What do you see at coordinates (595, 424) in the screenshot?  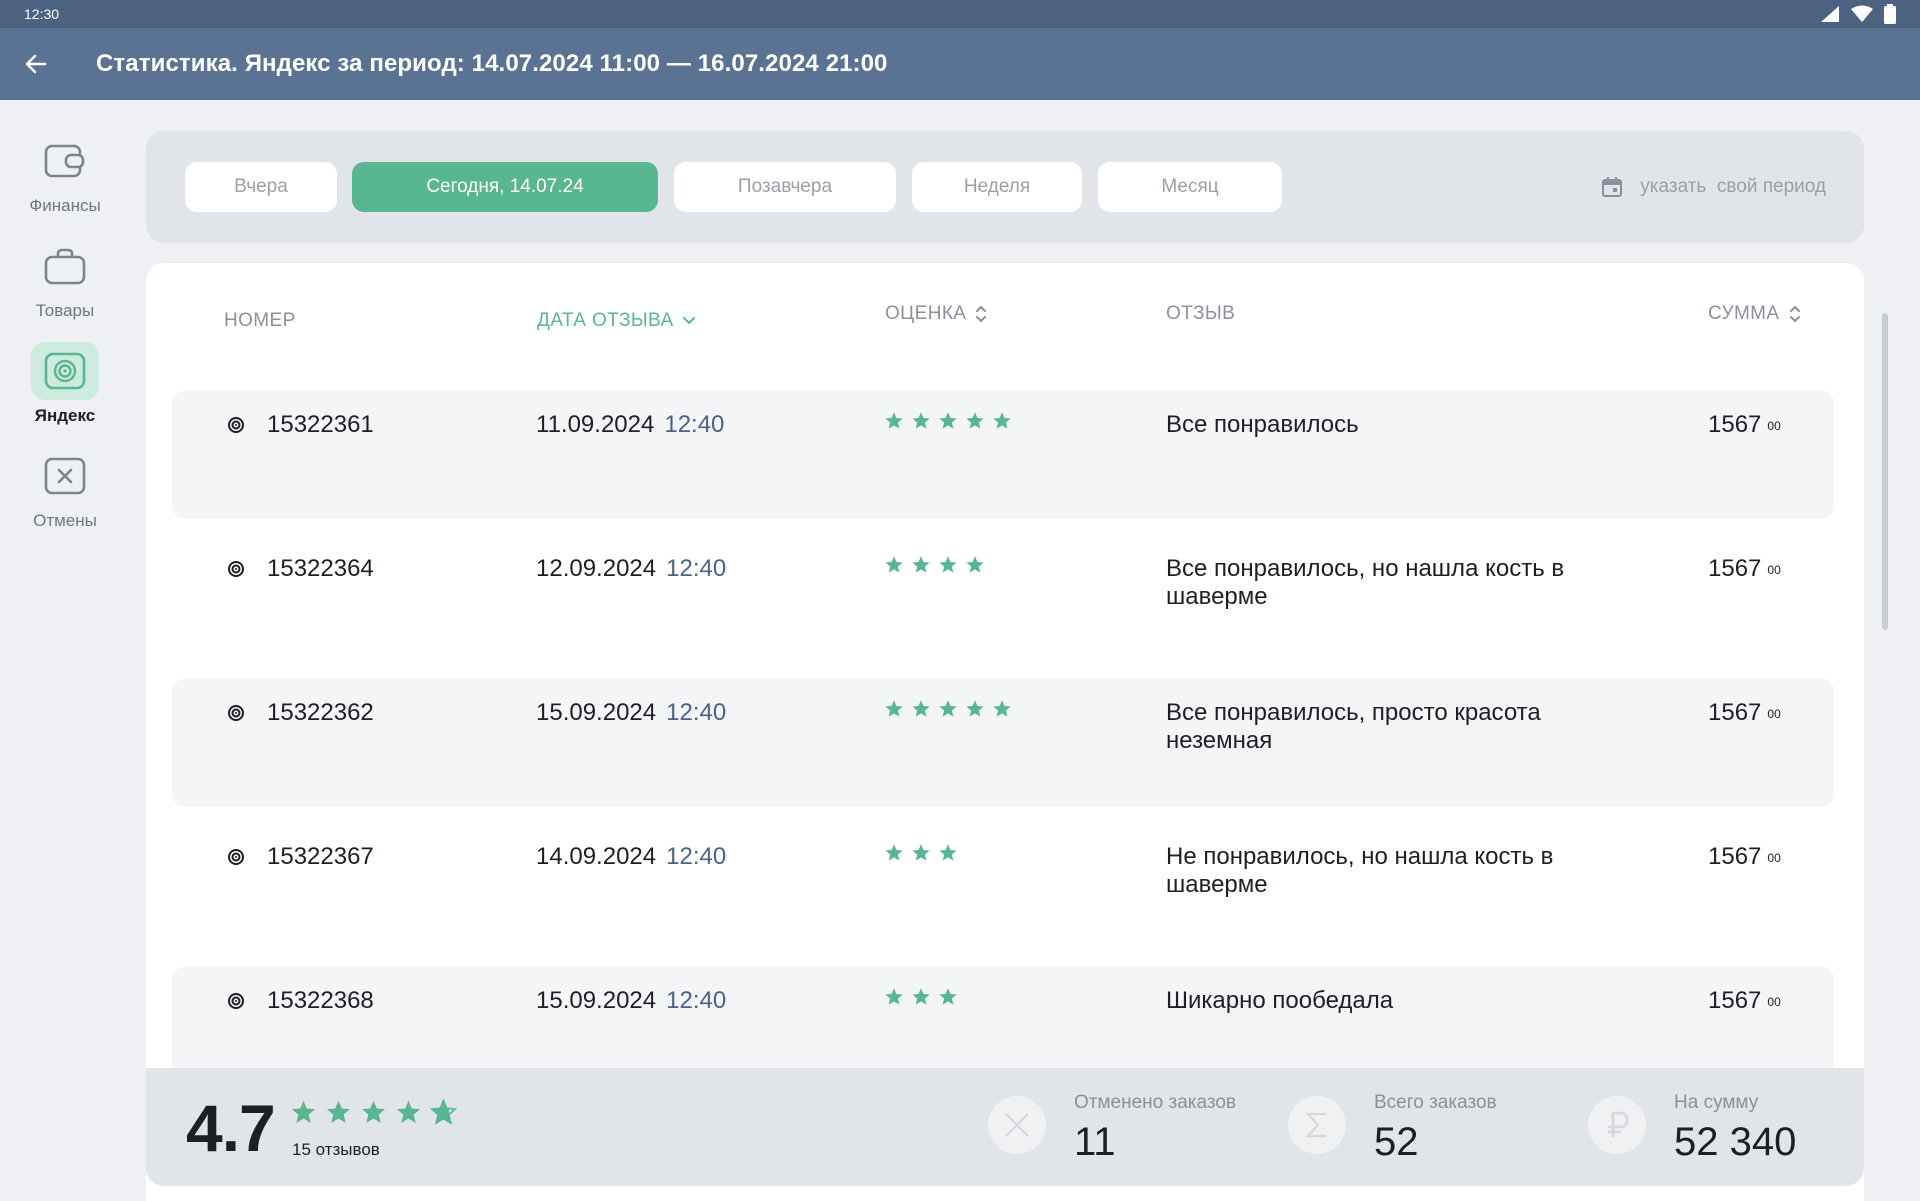 I see `review-date: 11.09.2024` at bounding box center [595, 424].